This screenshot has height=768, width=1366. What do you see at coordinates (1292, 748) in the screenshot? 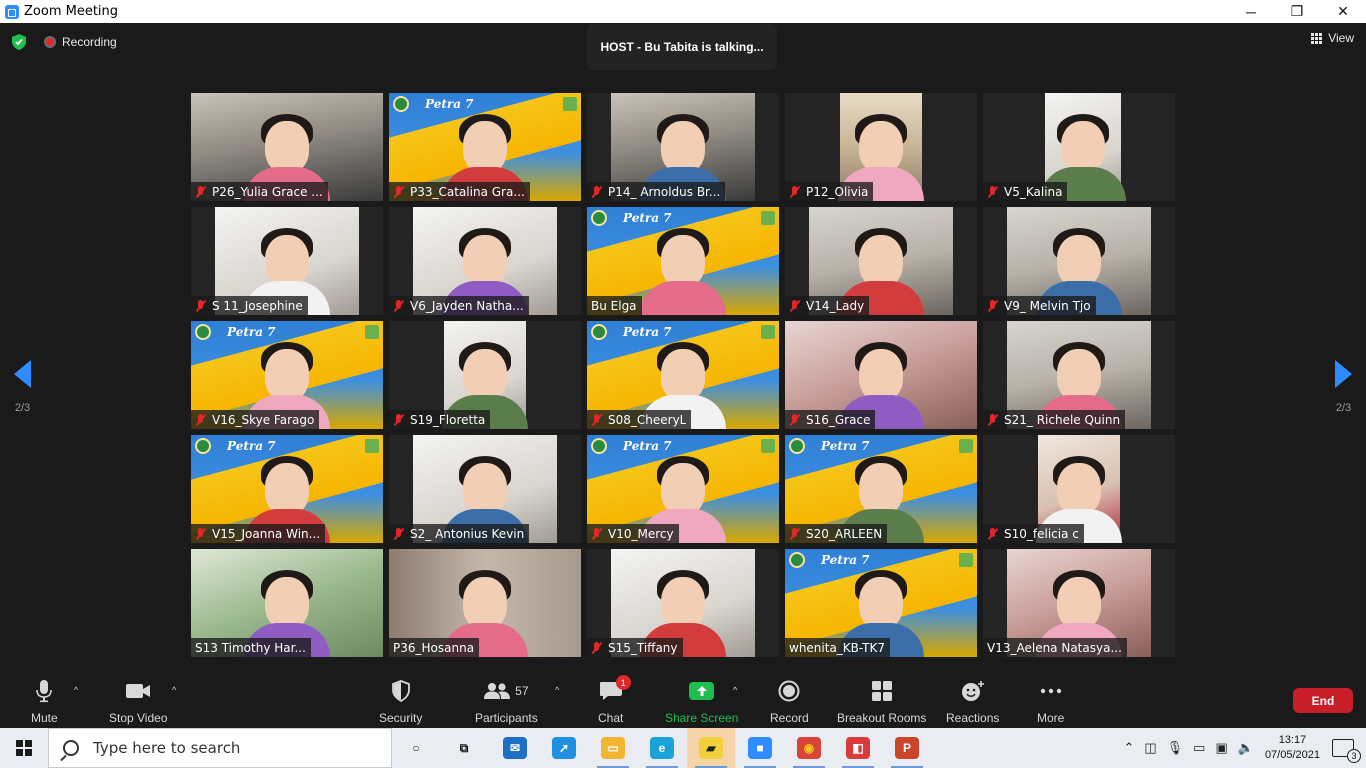
I see `system-clock: 13:17 07/05/2021` at bounding box center [1292, 748].